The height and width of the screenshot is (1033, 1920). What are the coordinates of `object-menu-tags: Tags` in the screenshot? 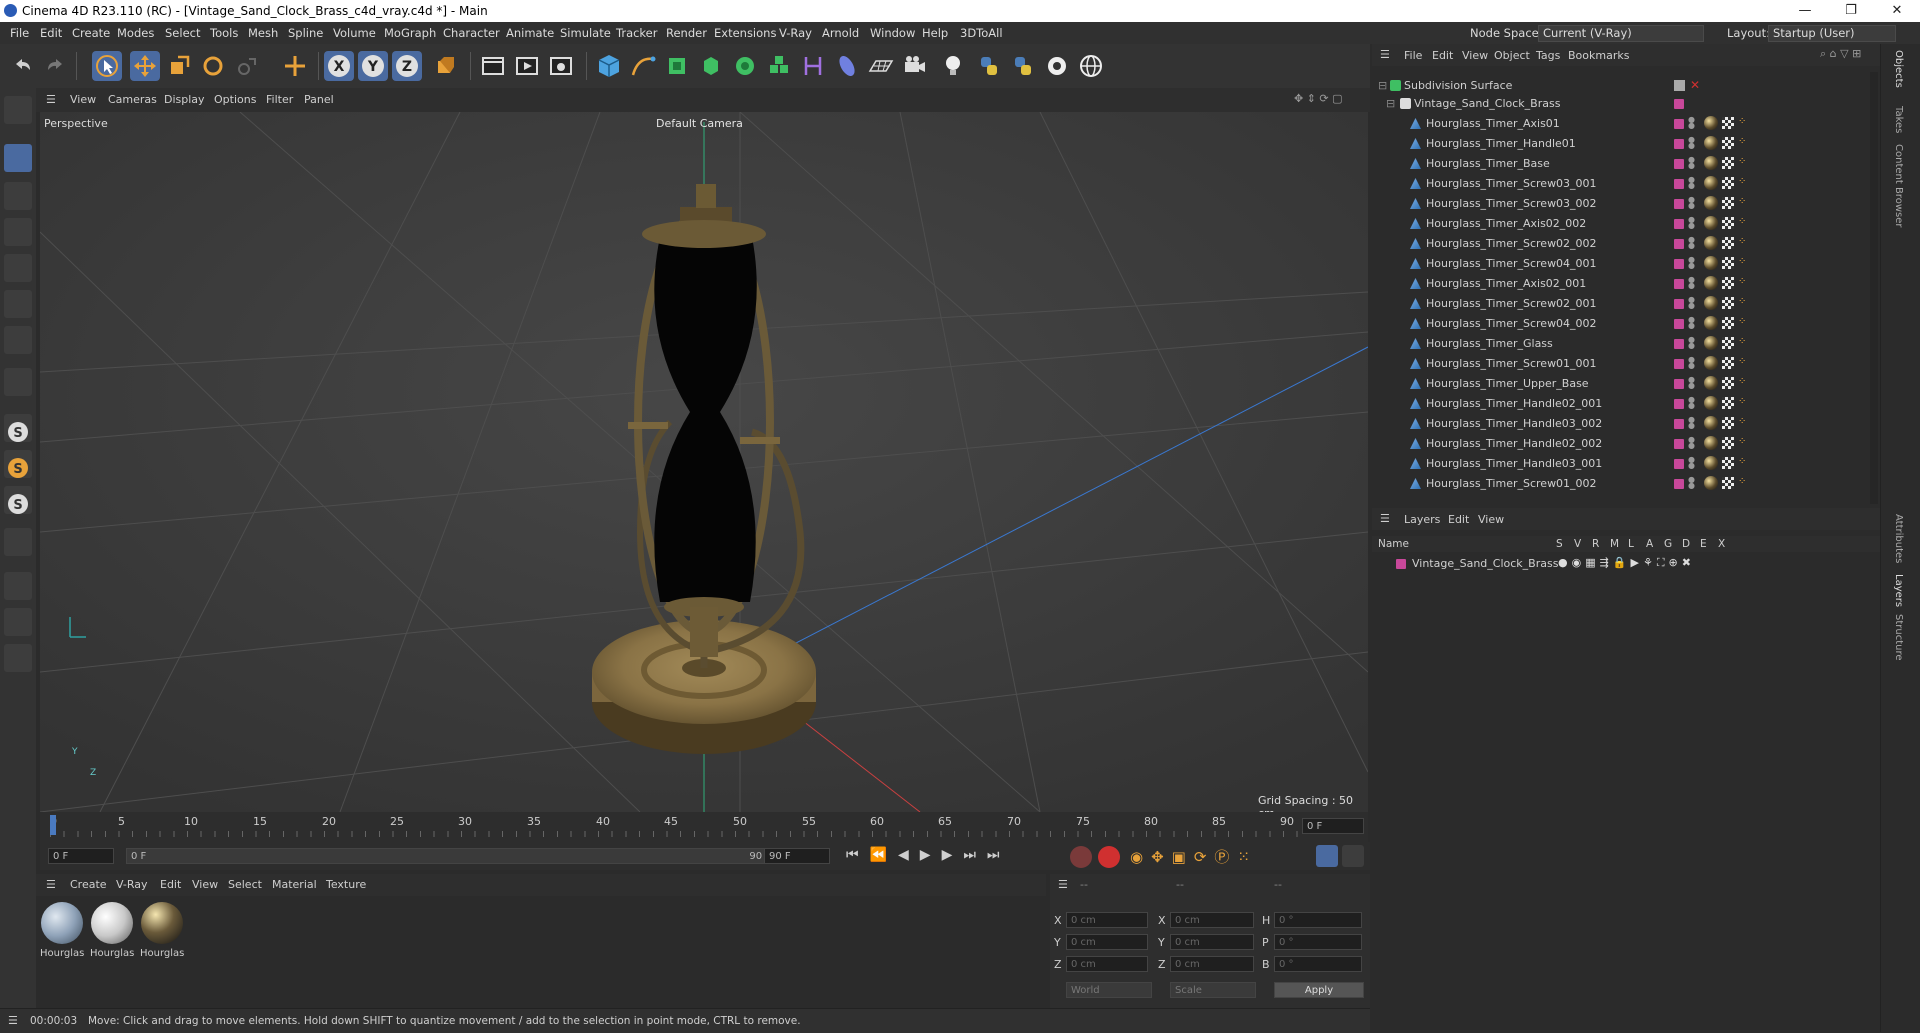 It's located at (1548, 55).